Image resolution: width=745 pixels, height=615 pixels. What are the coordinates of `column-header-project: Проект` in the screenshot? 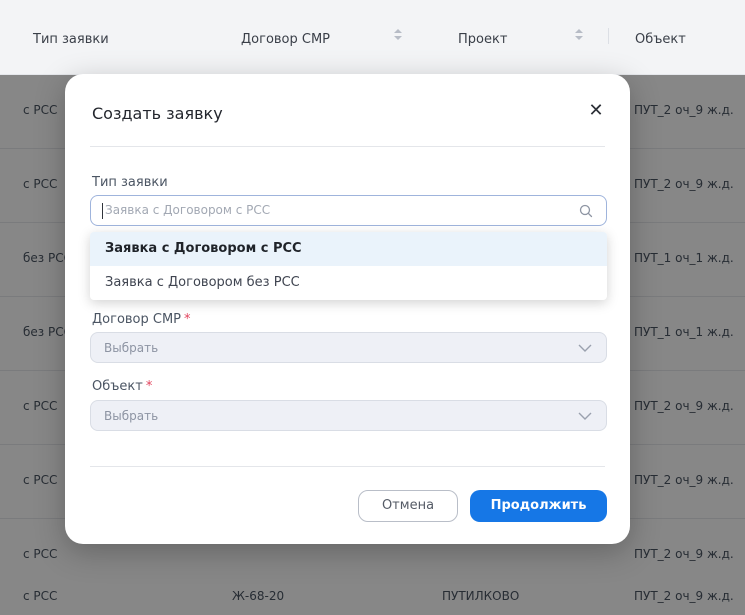 It's located at (482, 39).